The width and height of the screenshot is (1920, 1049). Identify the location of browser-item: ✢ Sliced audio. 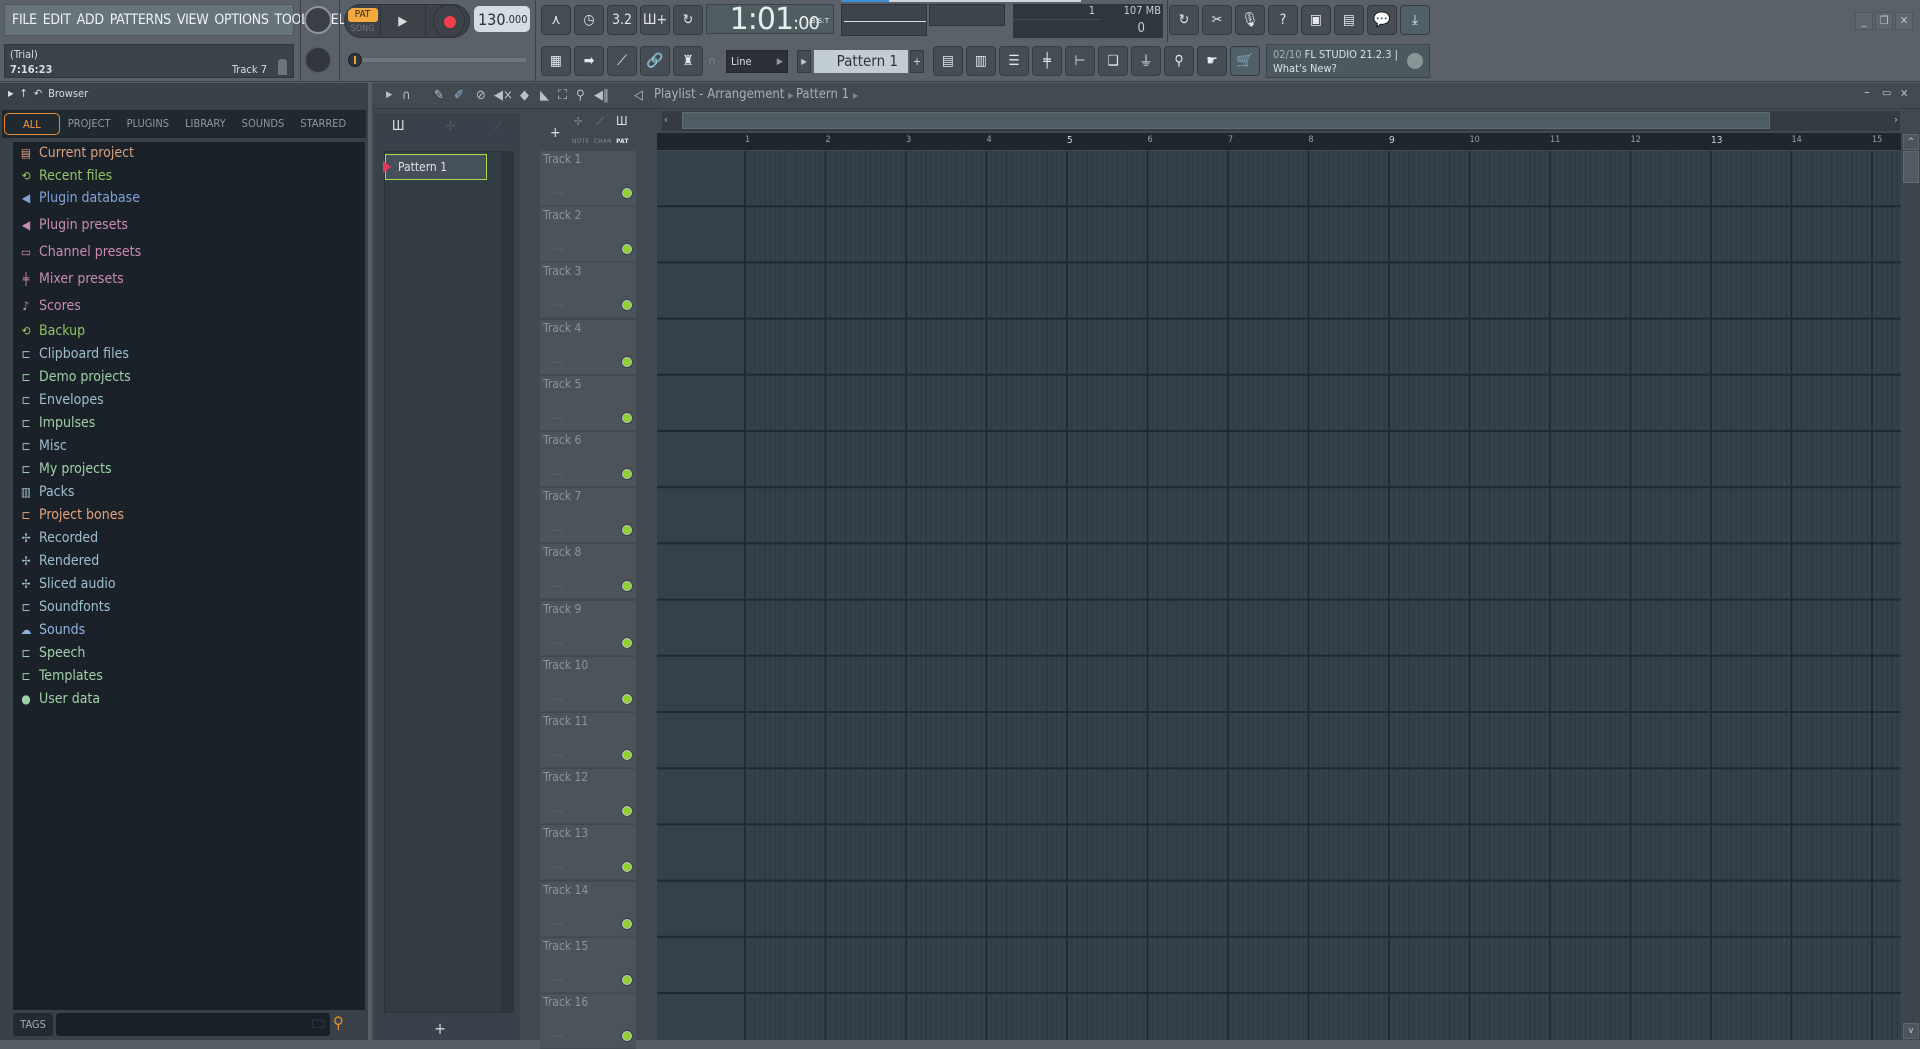
(67, 584).